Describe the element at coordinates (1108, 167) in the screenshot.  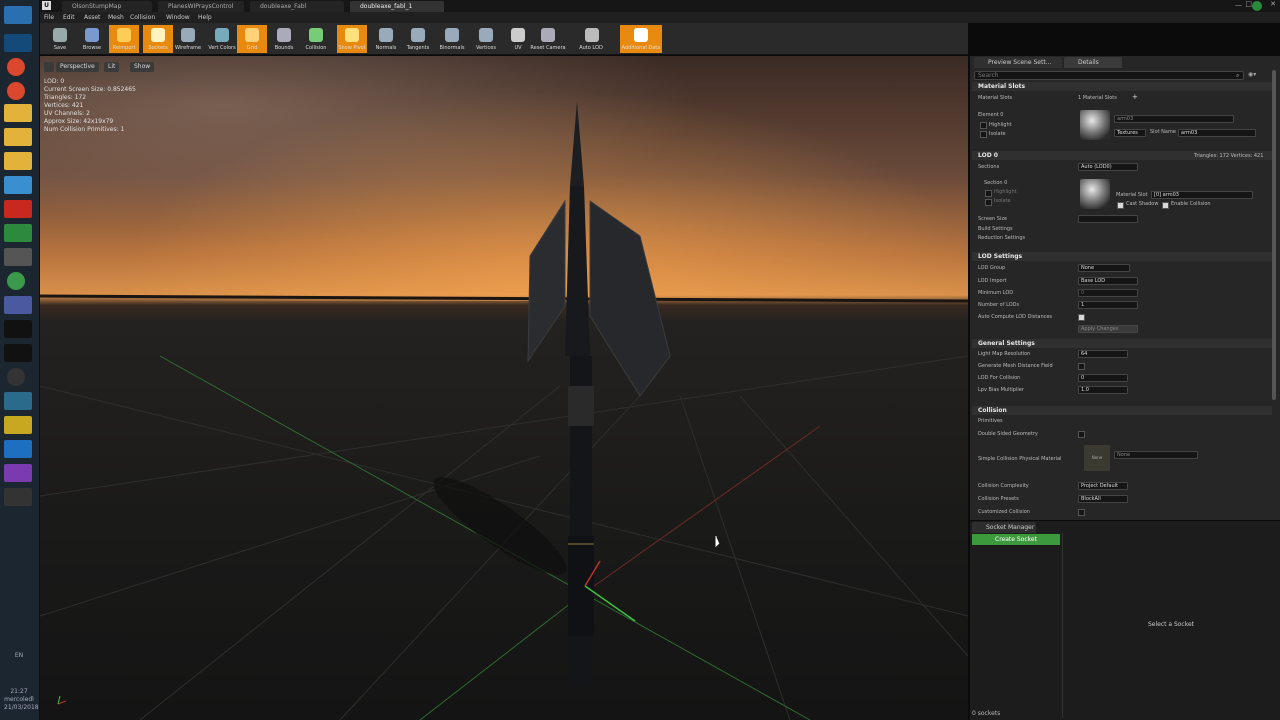
I see `lod-mode-dropdown: Auto (LOD0)` at that location.